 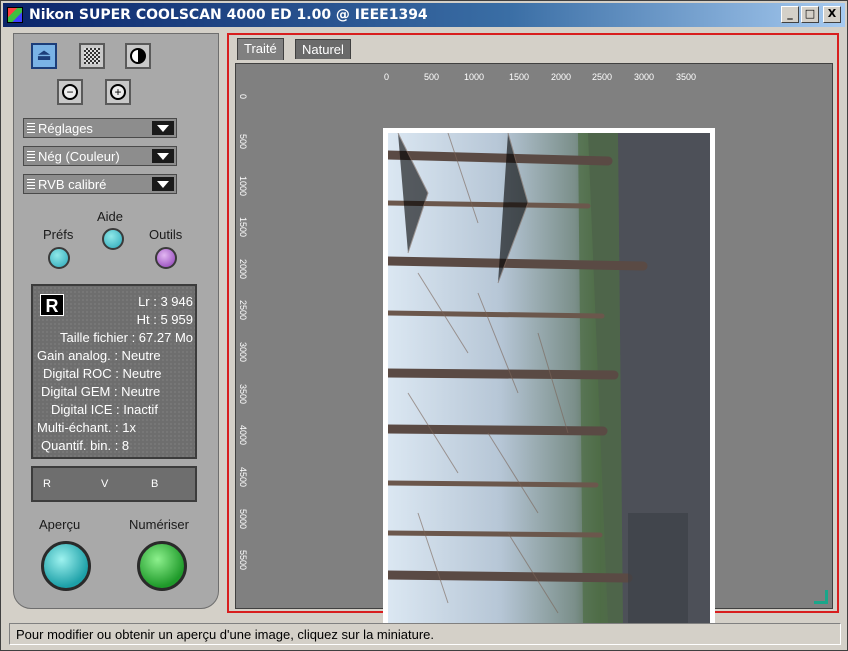 I want to click on color-space-dropdown: RVB calibré, so click(x=100, y=184).